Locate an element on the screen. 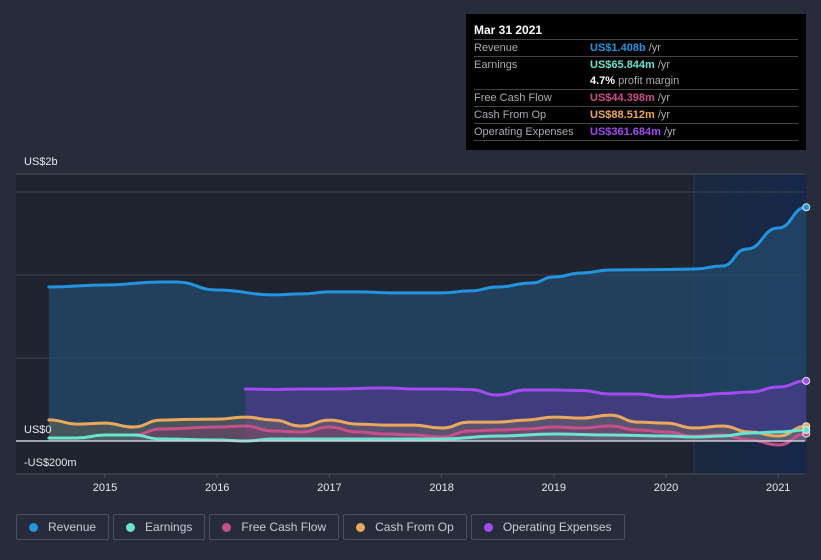 The height and width of the screenshot is (560, 821). tooltip-label: Free Cash Flow is located at coordinates (513, 98).